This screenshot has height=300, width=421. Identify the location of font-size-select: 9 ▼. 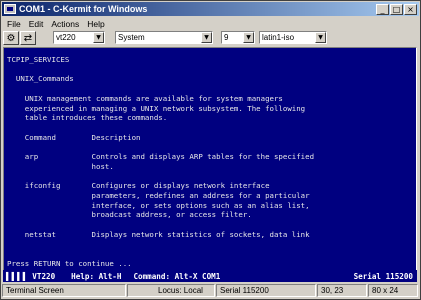
(238, 37).